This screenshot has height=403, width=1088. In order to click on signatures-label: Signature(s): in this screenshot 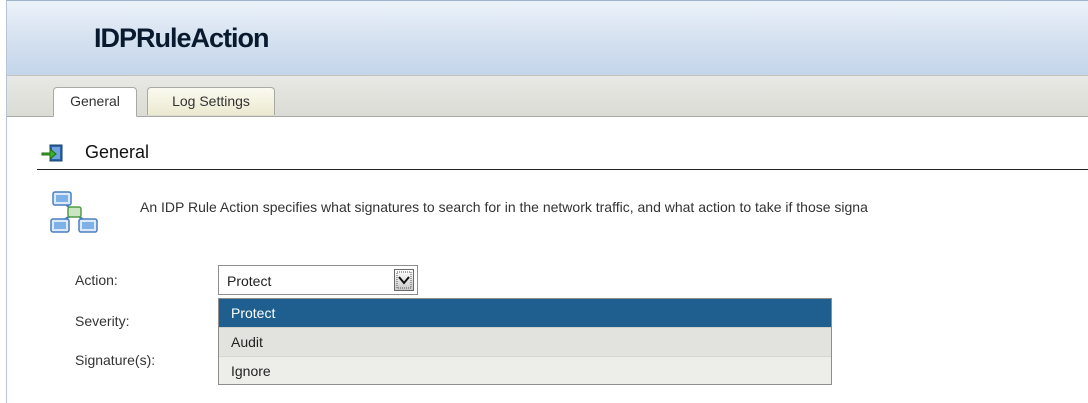, I will do `click(115, 360)`.